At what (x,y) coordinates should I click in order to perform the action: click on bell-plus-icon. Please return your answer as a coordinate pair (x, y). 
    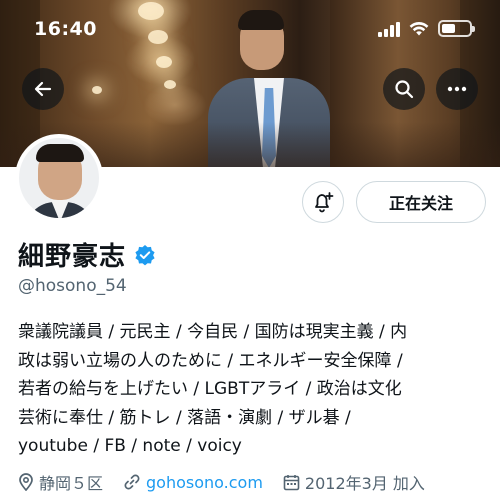
    Looking at the image, I should click on (324, 202).